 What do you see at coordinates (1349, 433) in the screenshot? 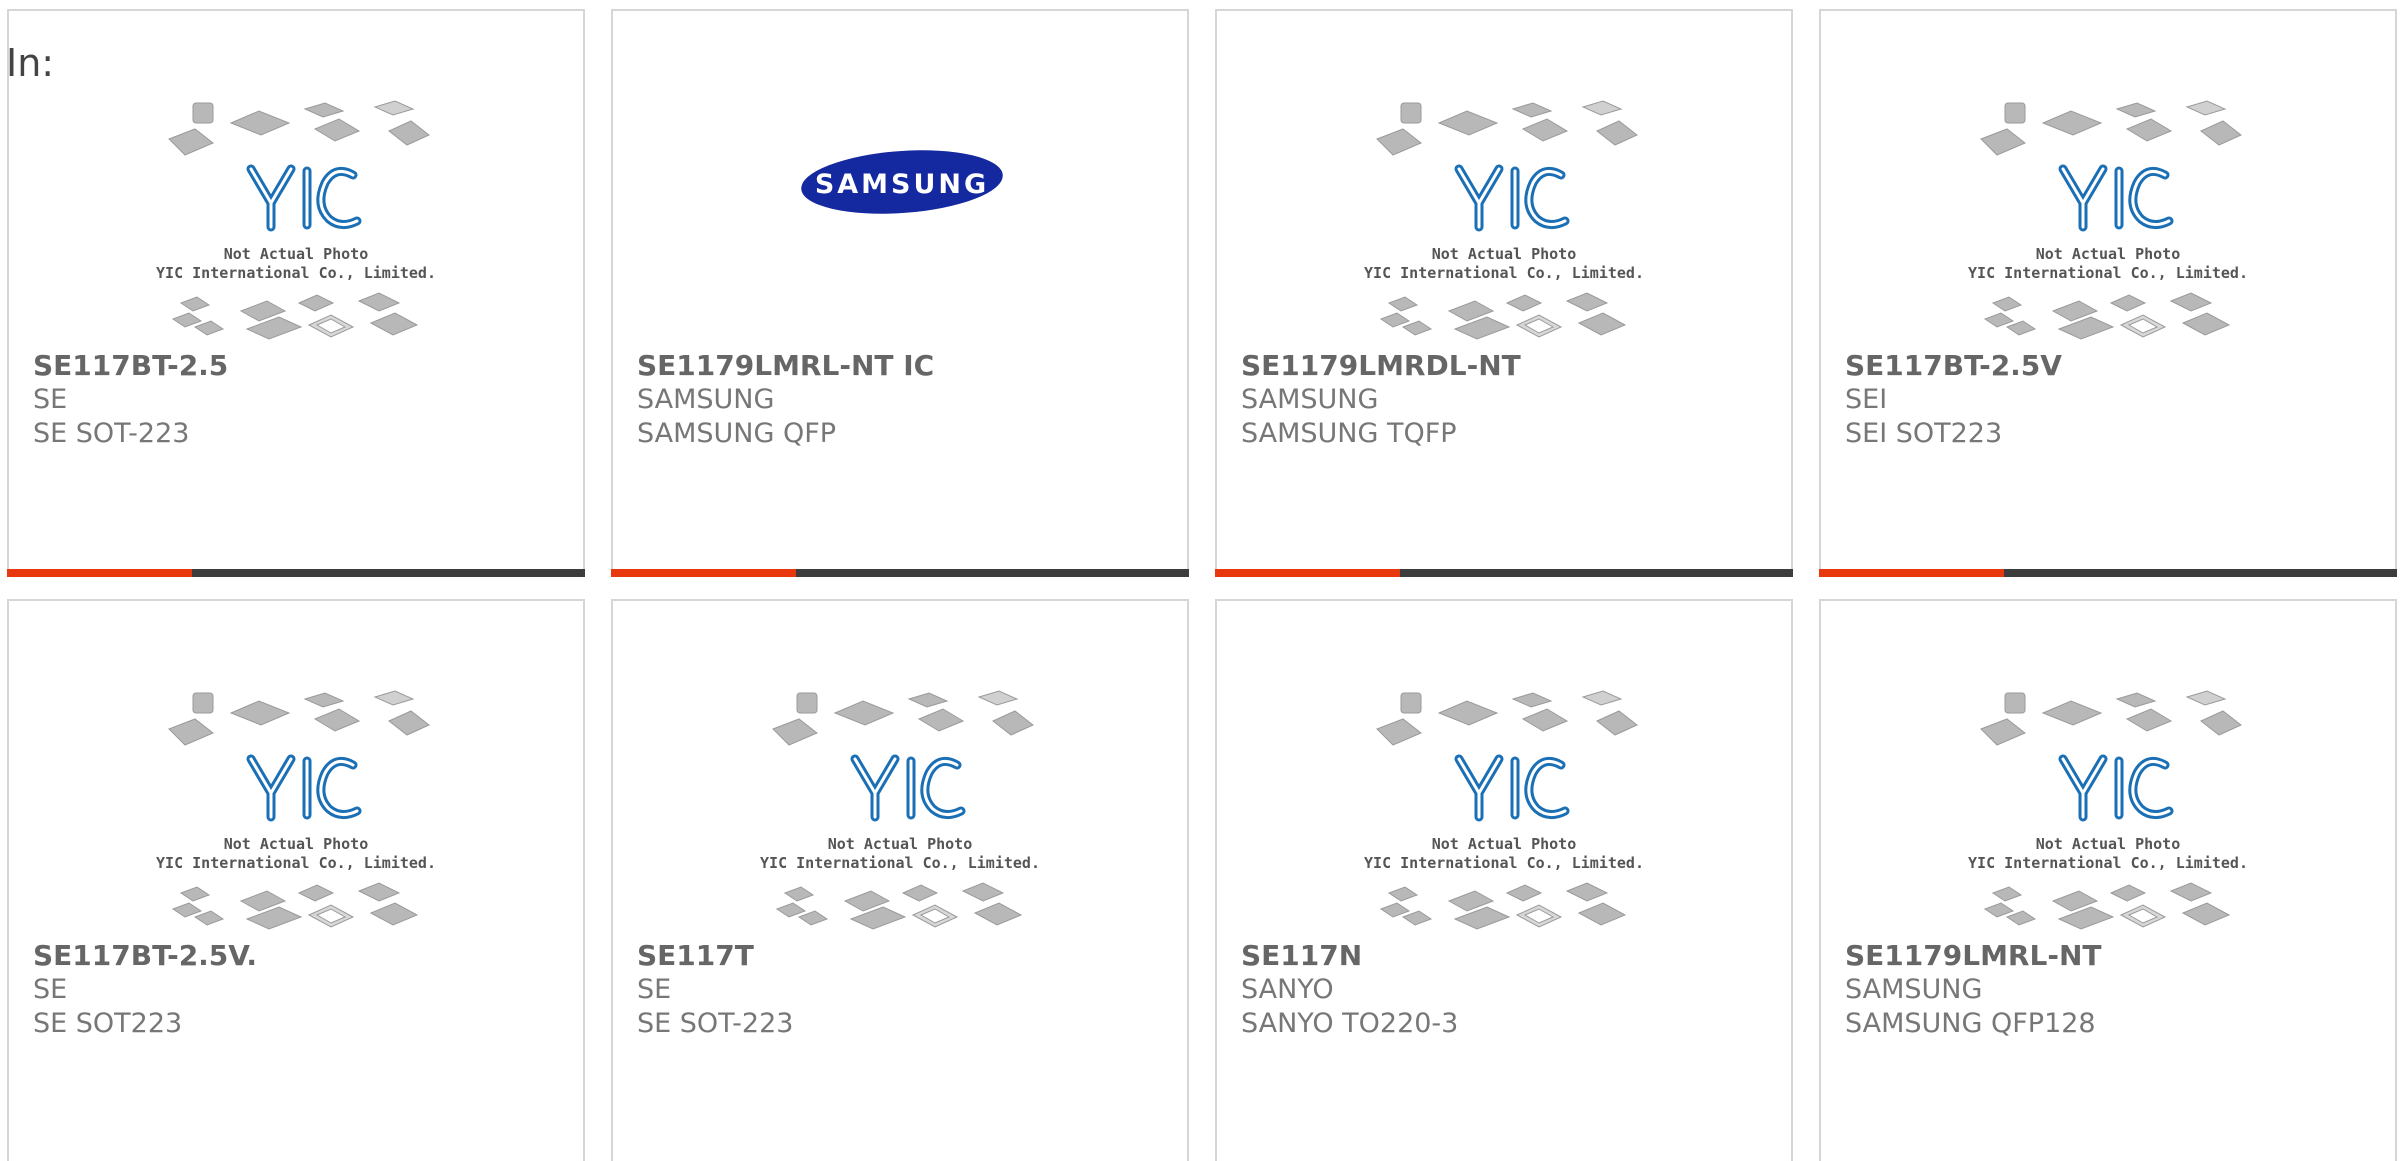
I see `product-package: SAMSUNG TQFP` at bounding box center [1349, 433].